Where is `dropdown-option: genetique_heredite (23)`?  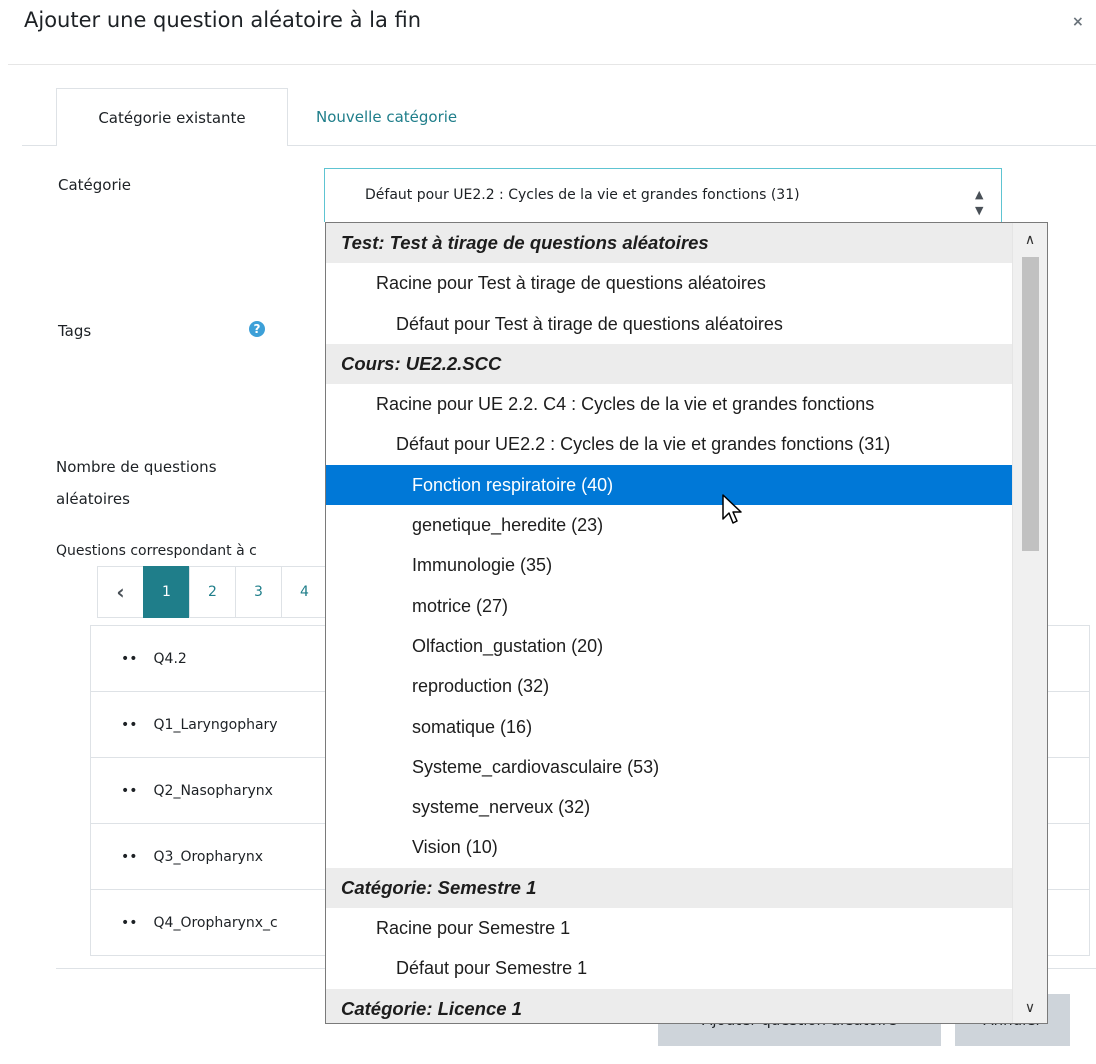
dropdown-option: genetique_heredite (23) is located at coordinates (669, 525).